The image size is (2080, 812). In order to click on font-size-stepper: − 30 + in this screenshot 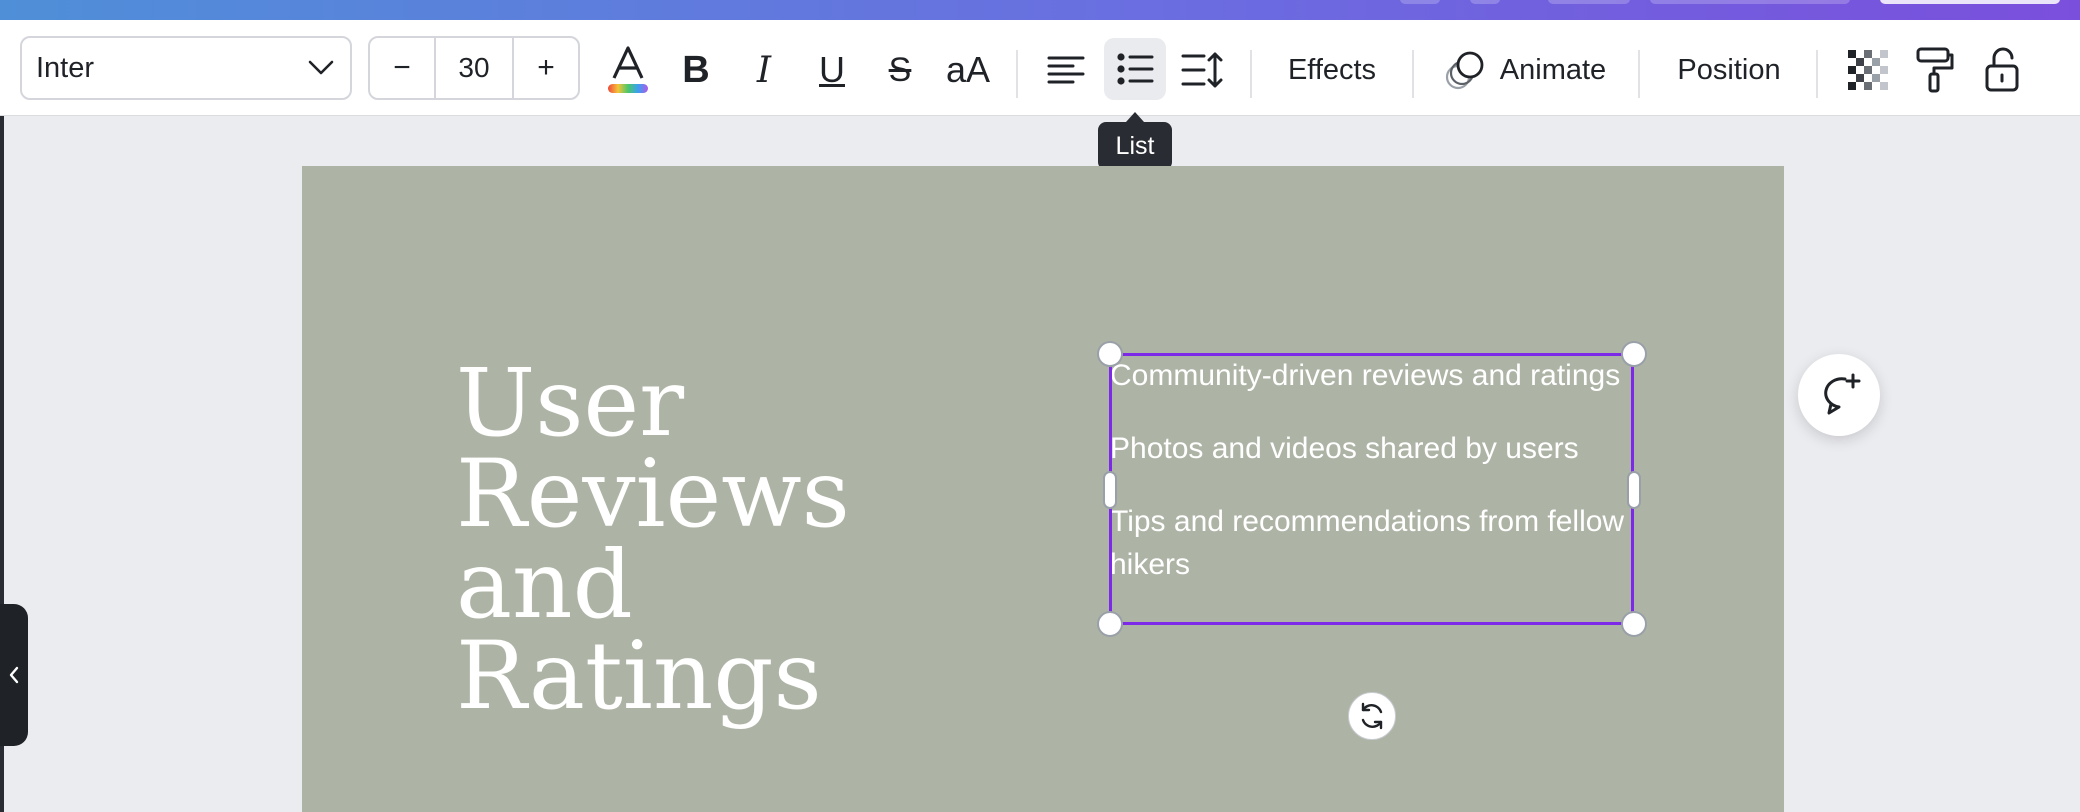, I will do `click(474, 68)`.